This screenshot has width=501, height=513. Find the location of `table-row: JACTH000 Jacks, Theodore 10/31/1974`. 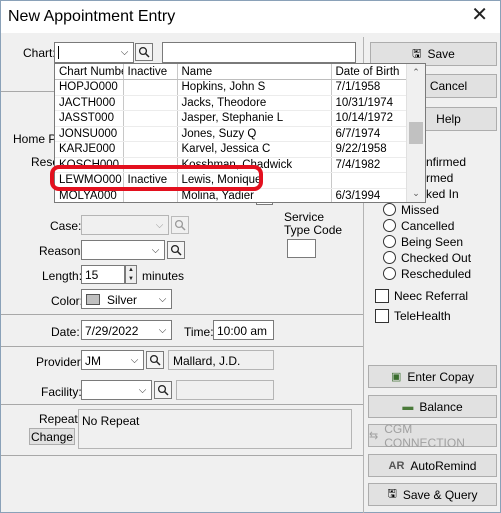

table-row: JACTH000 Jacks, Theodore 10/31/1974 is located at coordinates (231, 103).